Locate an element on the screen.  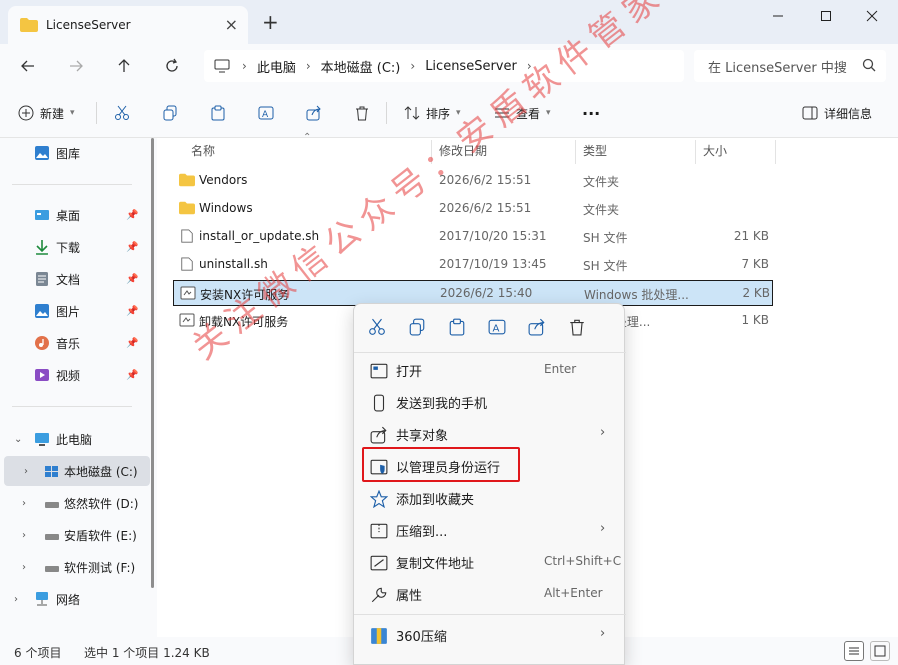
tab-licenseserver: LicenseServer × is located at coordinates (128, 25).